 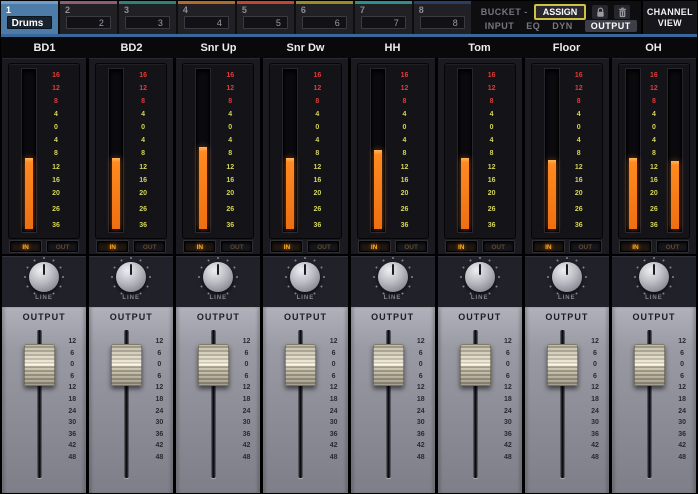 I want to click on scale-tick-label: 42, so click(x=159, y=446).